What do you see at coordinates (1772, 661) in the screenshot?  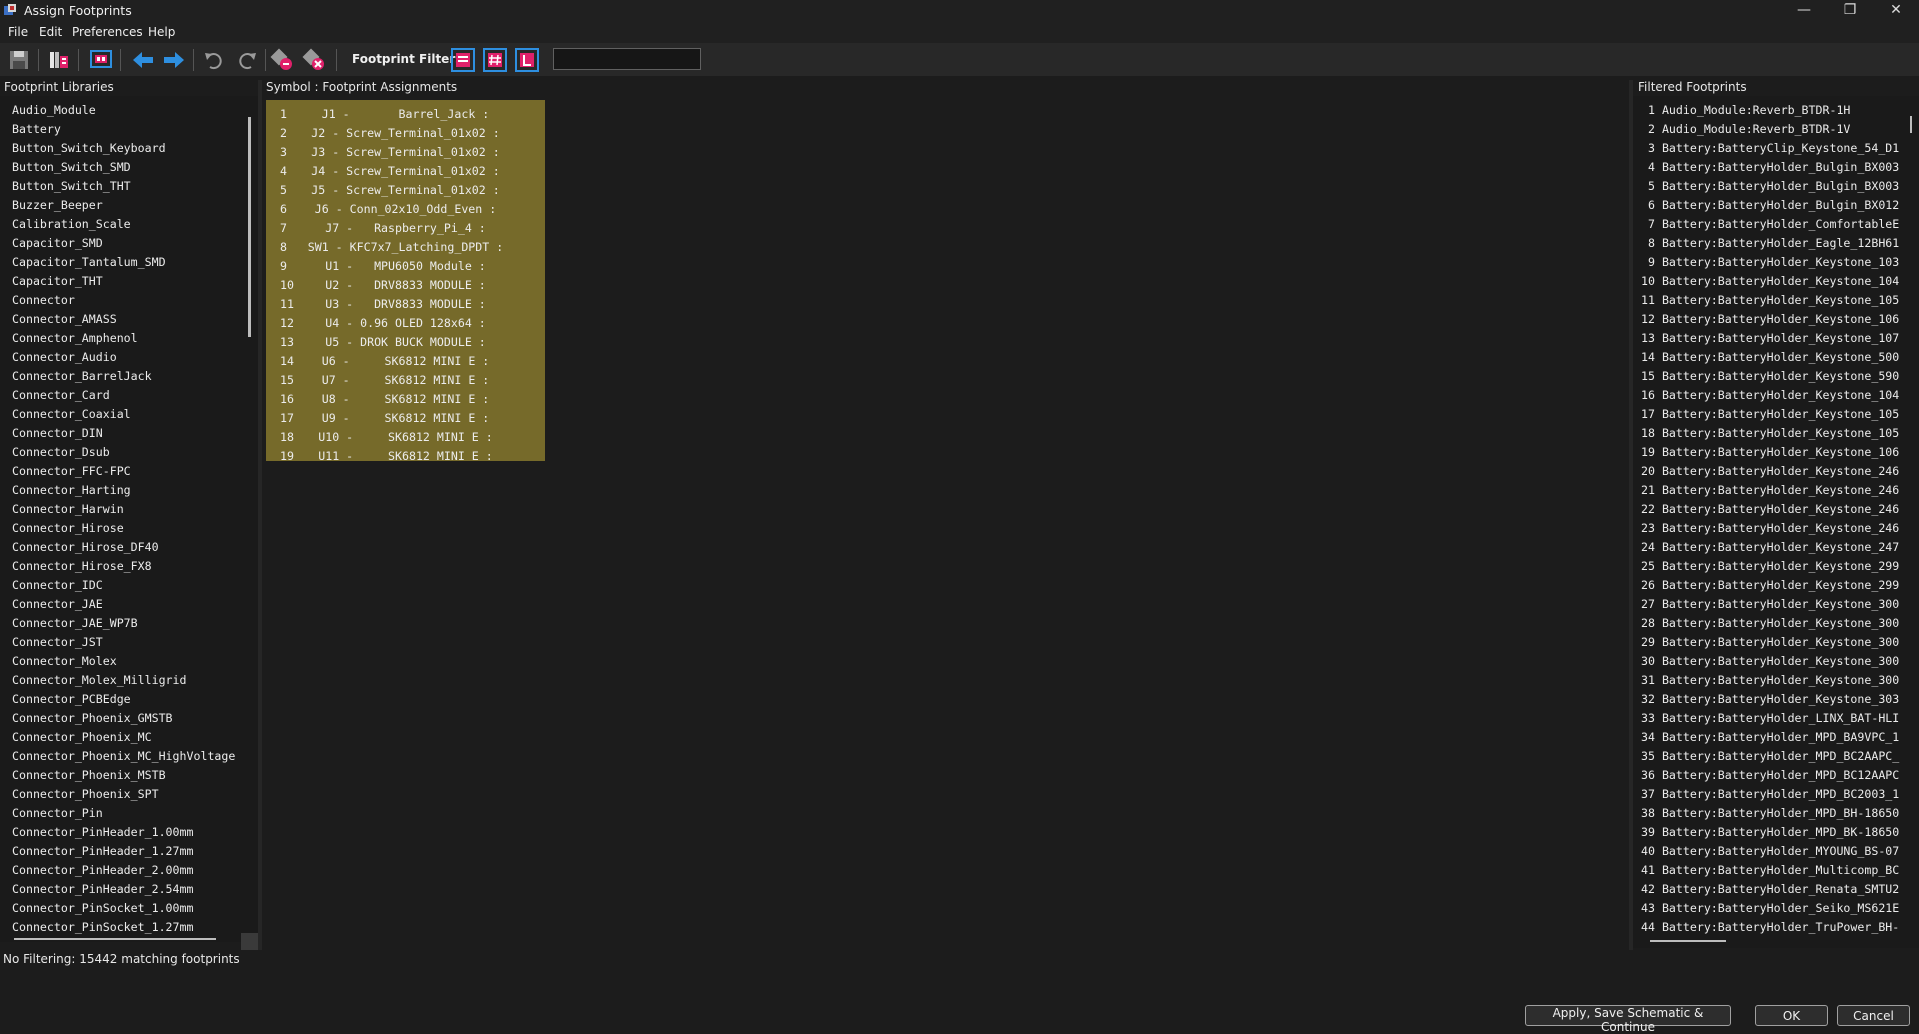 I see `filtered-footprint-row: 30 Battery:BatteryHolder_Keystone_300` at bounding box center [1772, 661].